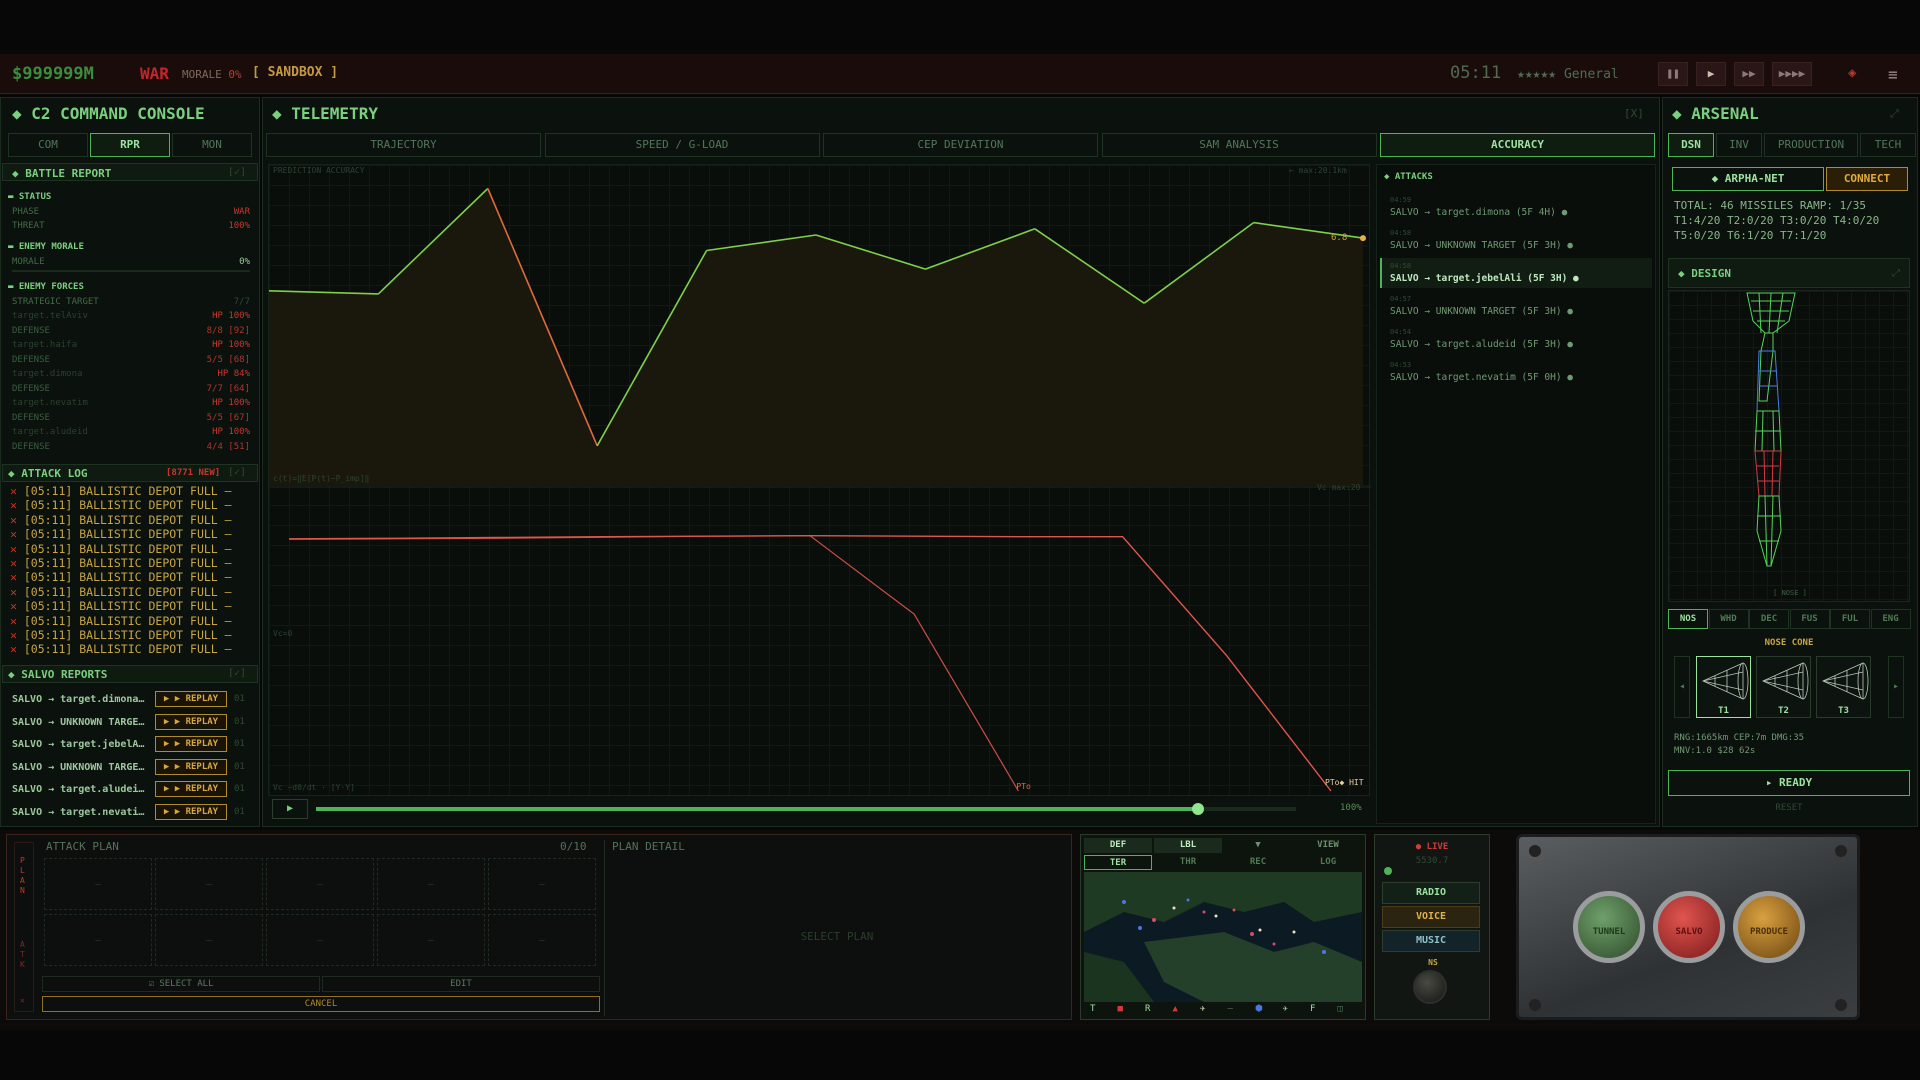  What do you see at coordinates (1894, 114) in the screenshot?
I see `expand-icon: ⤢` at bounding box center [1894, 114].